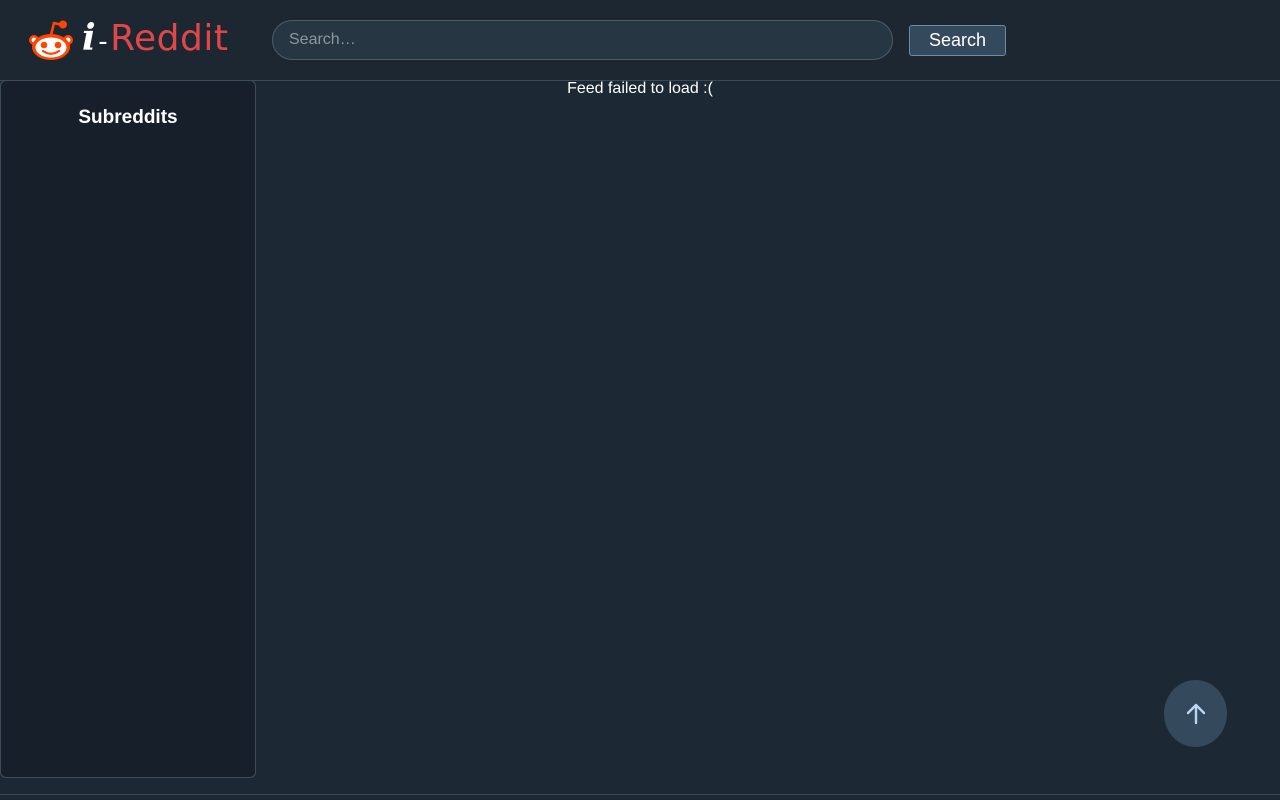 The width and height of the screenshot is (1280, 800). Describe the element at coordinates (169, 38) in the screenshot. I see `logo-name: Reddit` at that location.